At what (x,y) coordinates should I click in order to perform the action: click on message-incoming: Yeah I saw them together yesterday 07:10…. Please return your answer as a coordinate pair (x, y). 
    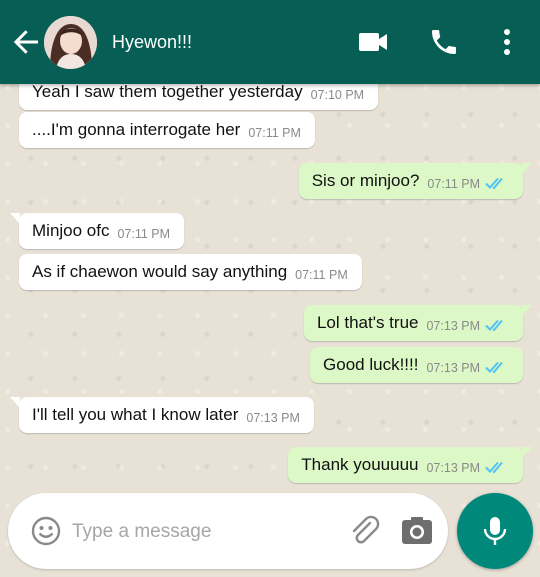
    Looking at the image, I should click on (199, 97).